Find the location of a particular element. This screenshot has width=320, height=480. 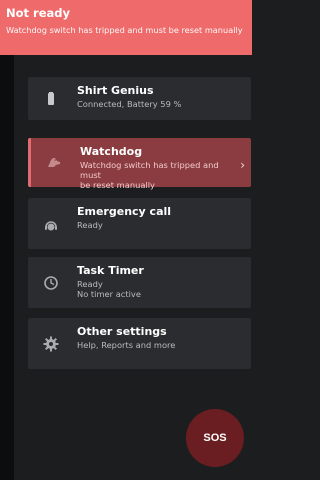

sos-button: SOS is located at coordinates (215, 438).